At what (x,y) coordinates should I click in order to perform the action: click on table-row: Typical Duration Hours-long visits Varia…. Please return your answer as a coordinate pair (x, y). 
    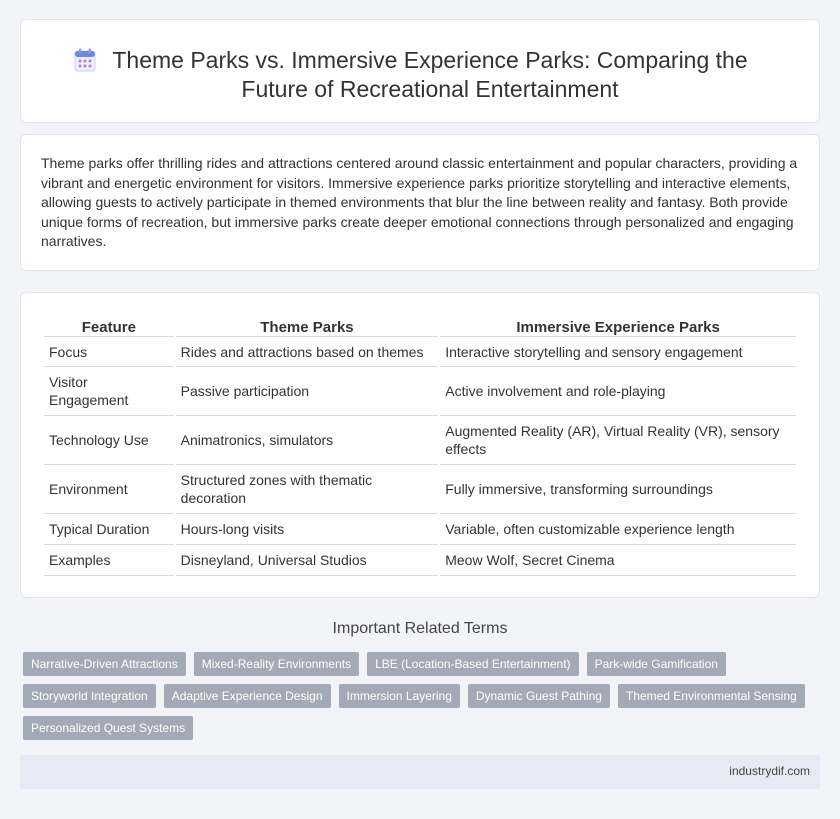
    Looking at the image, I should click on (420, 529).